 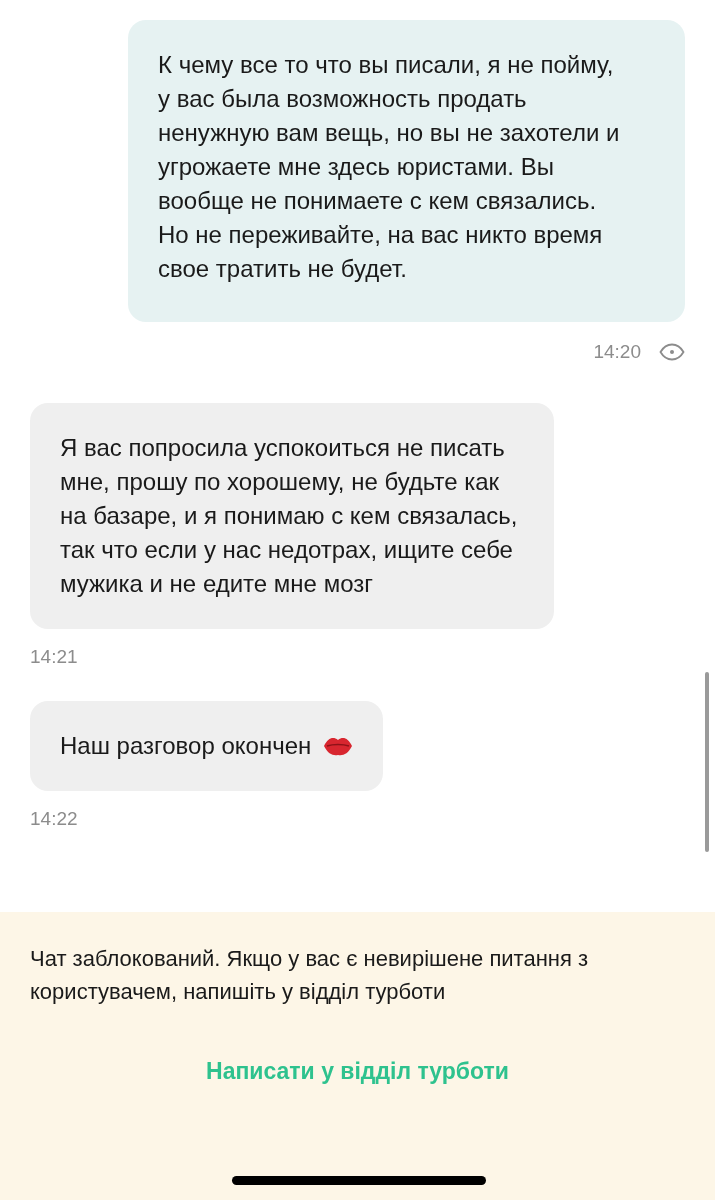 What do you see at coordinates (357, 1071) in the screenshot?
I see `support-link: Написати у відділ турботи` at bounding box center [357, 1071].